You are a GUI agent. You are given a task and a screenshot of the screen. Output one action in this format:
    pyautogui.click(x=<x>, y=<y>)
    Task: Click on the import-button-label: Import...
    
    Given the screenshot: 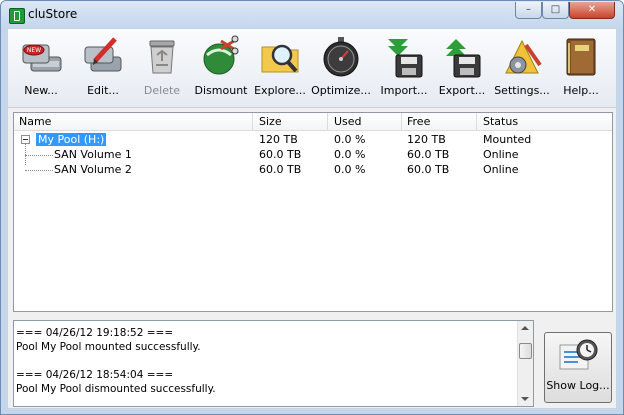 What is the action you would take?
    pyautogui.click(x=404, y=90)
    